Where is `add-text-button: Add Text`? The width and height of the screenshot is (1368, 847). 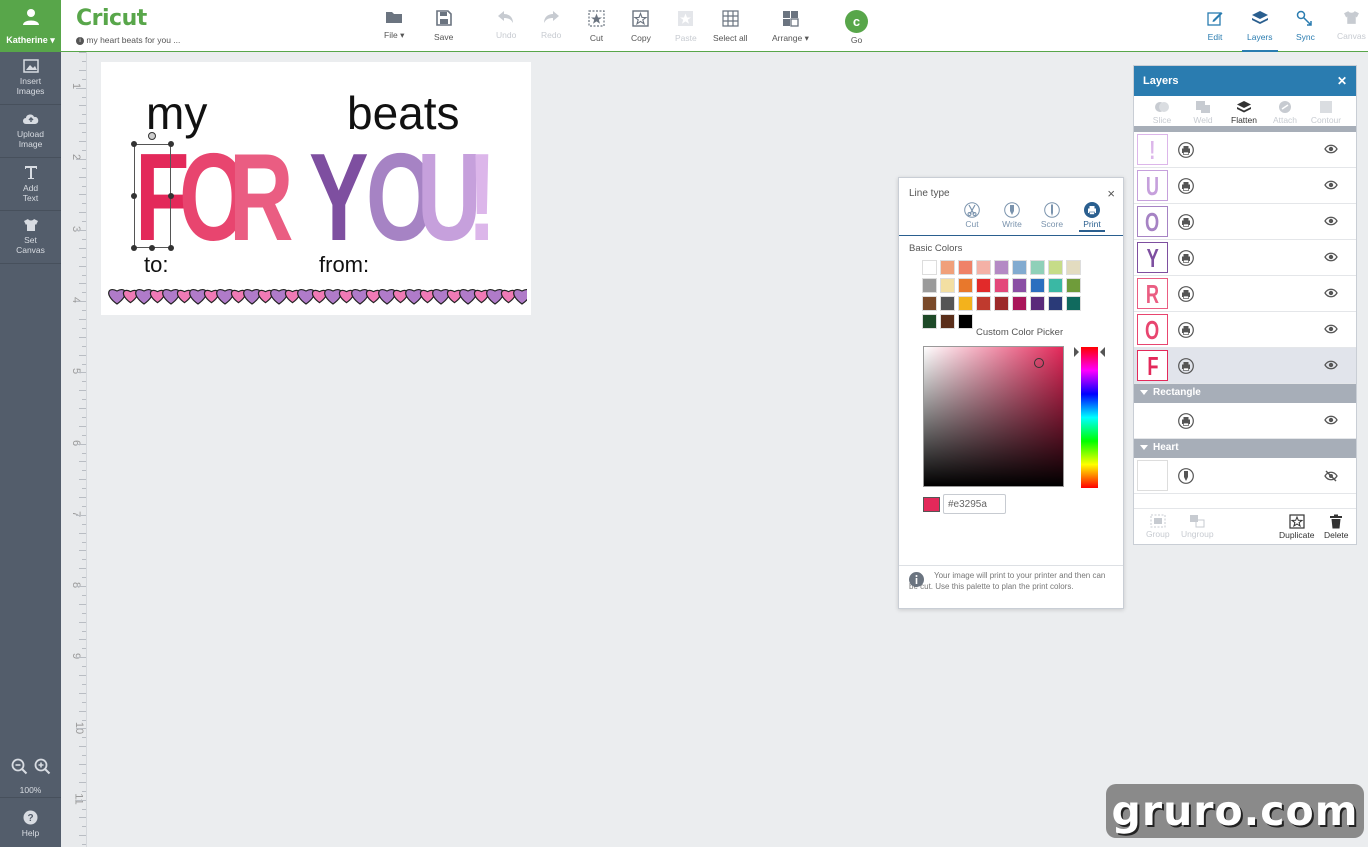 add-text-button: Add Text is located at coordinates (30, 184).